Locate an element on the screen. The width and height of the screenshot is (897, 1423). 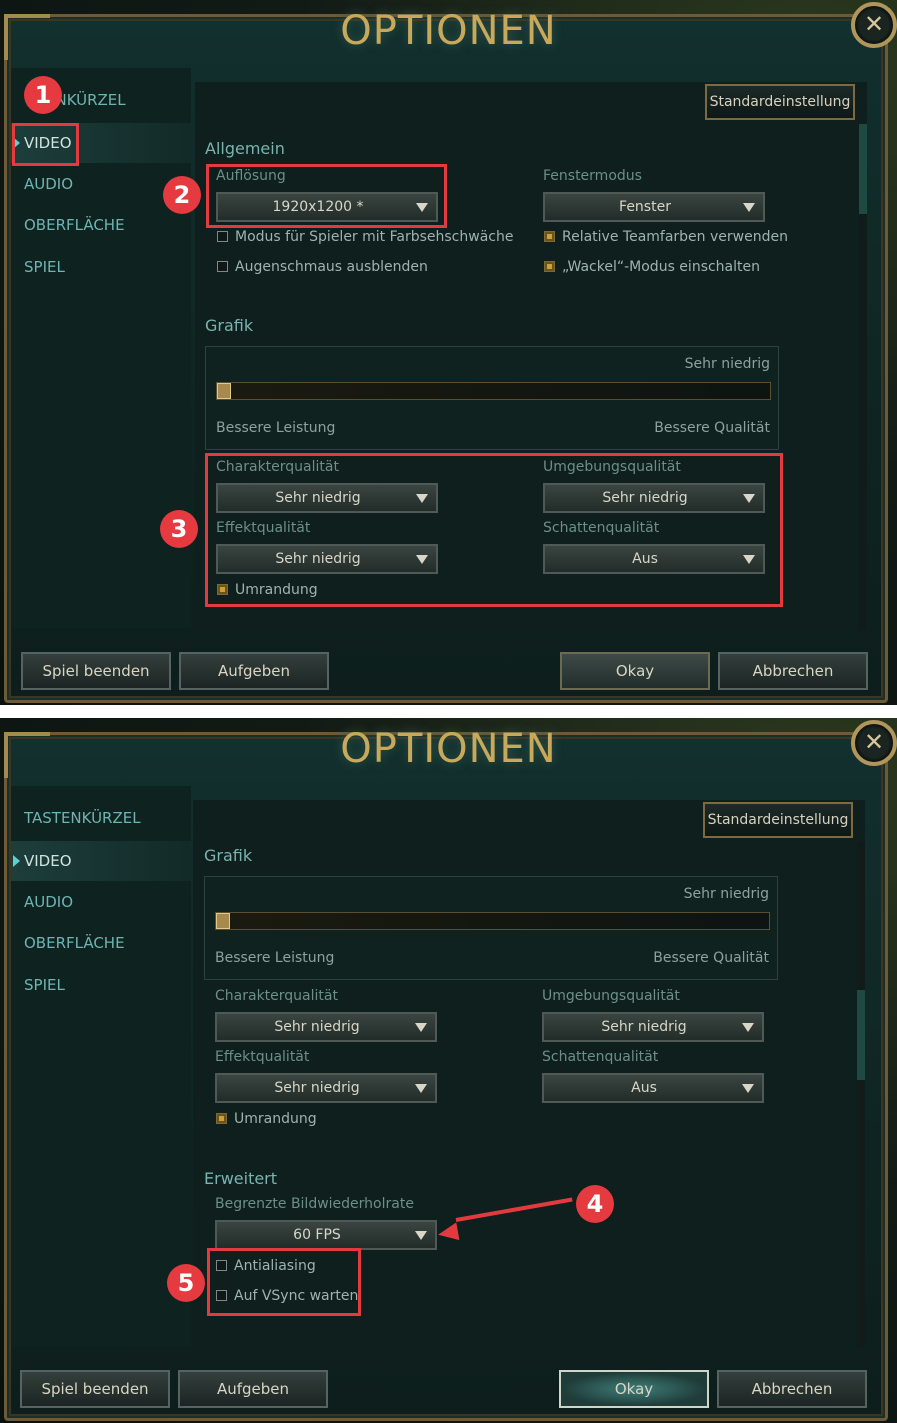
annotation-badge-2: 2 is located at coordinates (182, 195).